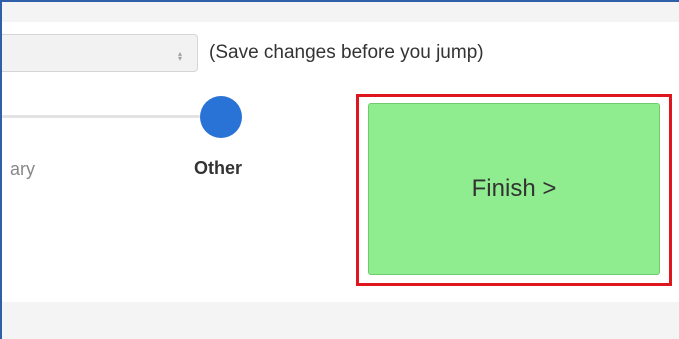 This screenshot has height=339, width=679. What do you see at coordinates (340, 12) in the screenshot?
I see `top-strip` at bounding box center [340, 12].